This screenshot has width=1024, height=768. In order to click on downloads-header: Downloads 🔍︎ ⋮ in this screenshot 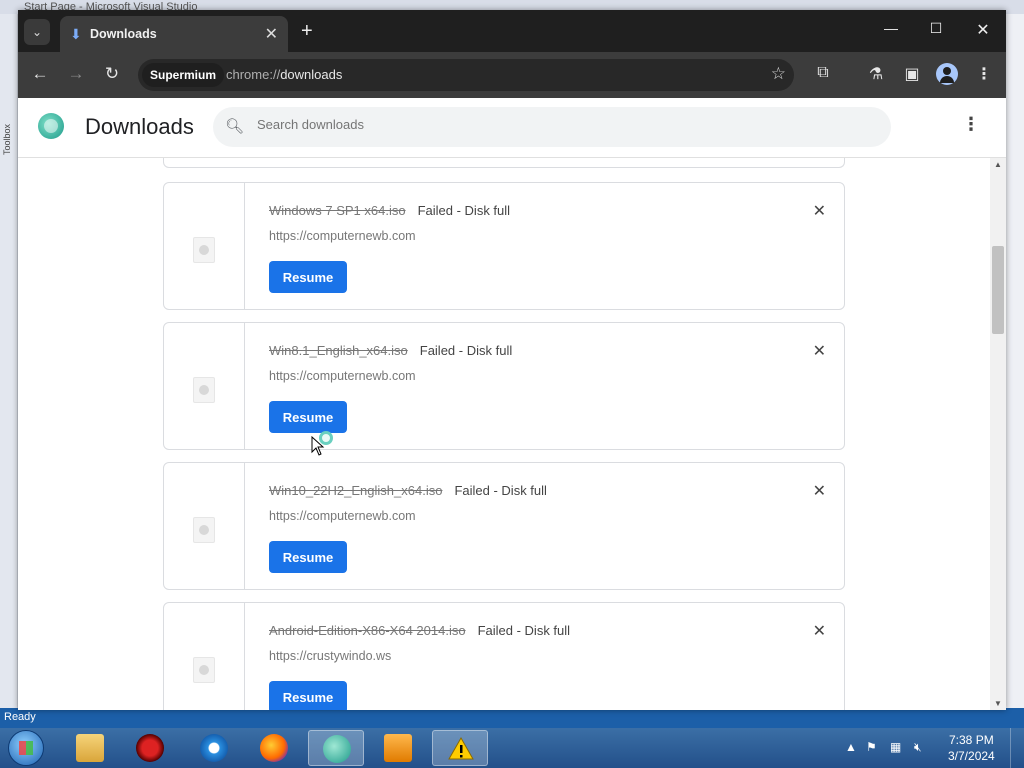, I will do `click(512, 128)`.